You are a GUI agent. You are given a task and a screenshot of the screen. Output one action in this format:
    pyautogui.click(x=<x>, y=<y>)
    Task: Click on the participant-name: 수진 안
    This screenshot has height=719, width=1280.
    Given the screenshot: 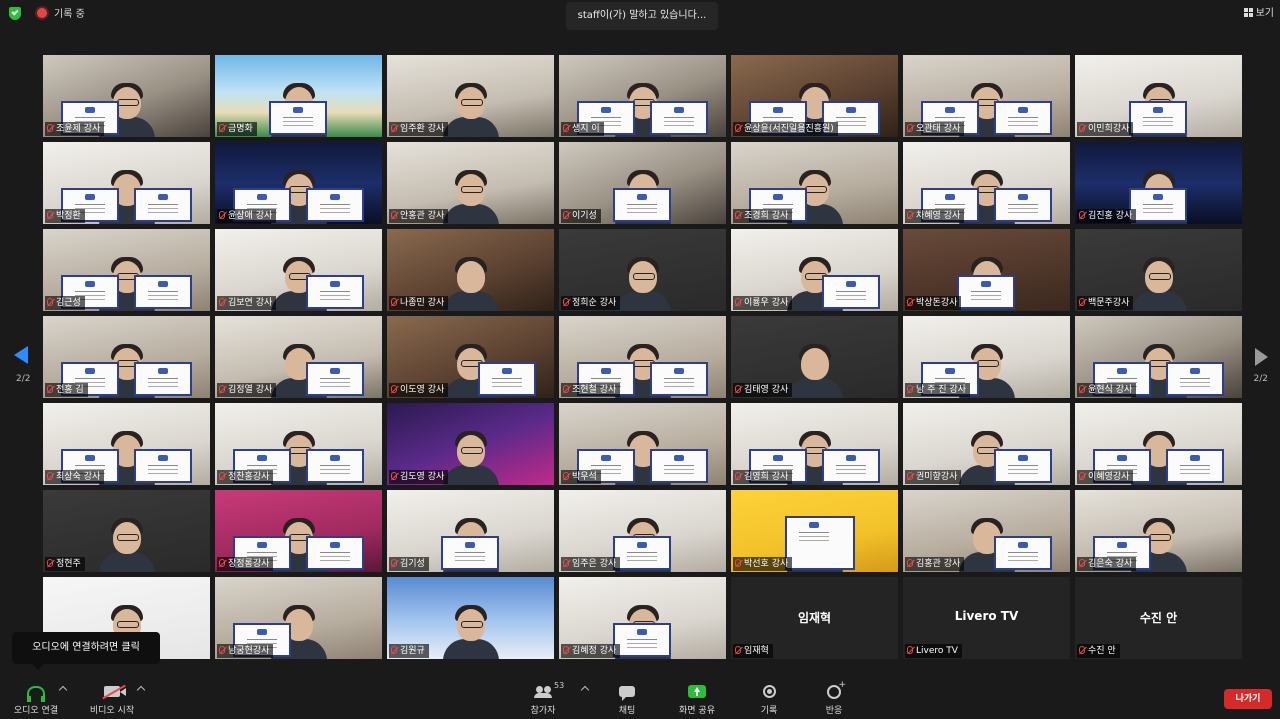 What is the action you would take?
    pyautogui.click(x=1102, y=651)
    